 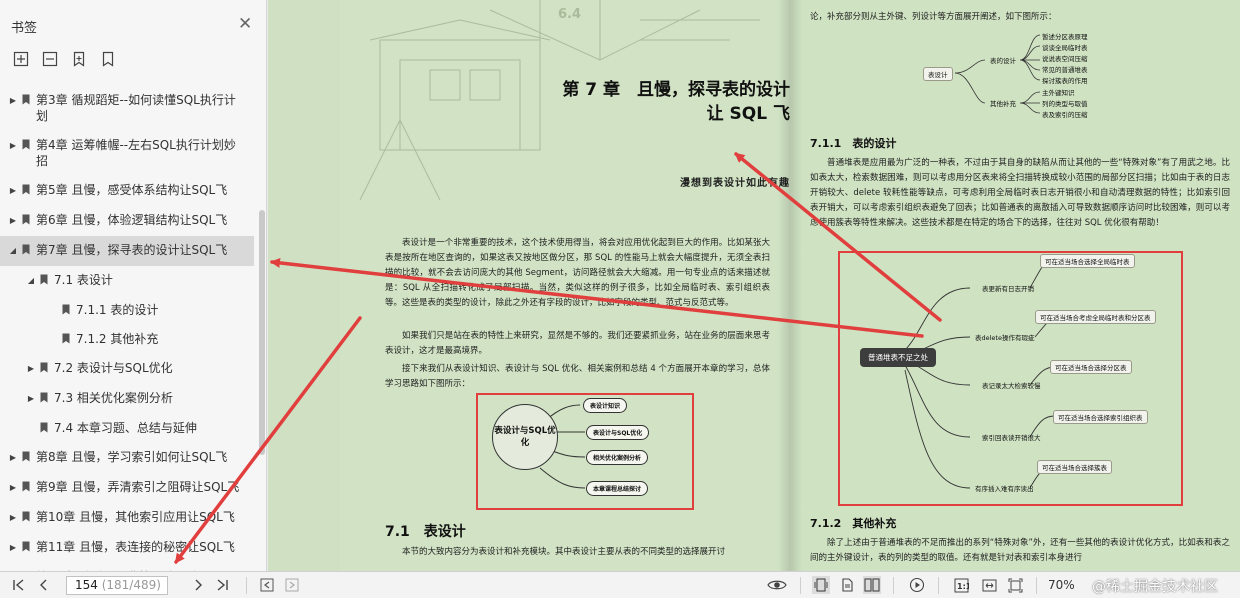 What do you see at coordinates (78, 58) in the screenshot?
I see `add-bookmark-icon` at bounding box center [78, 58].